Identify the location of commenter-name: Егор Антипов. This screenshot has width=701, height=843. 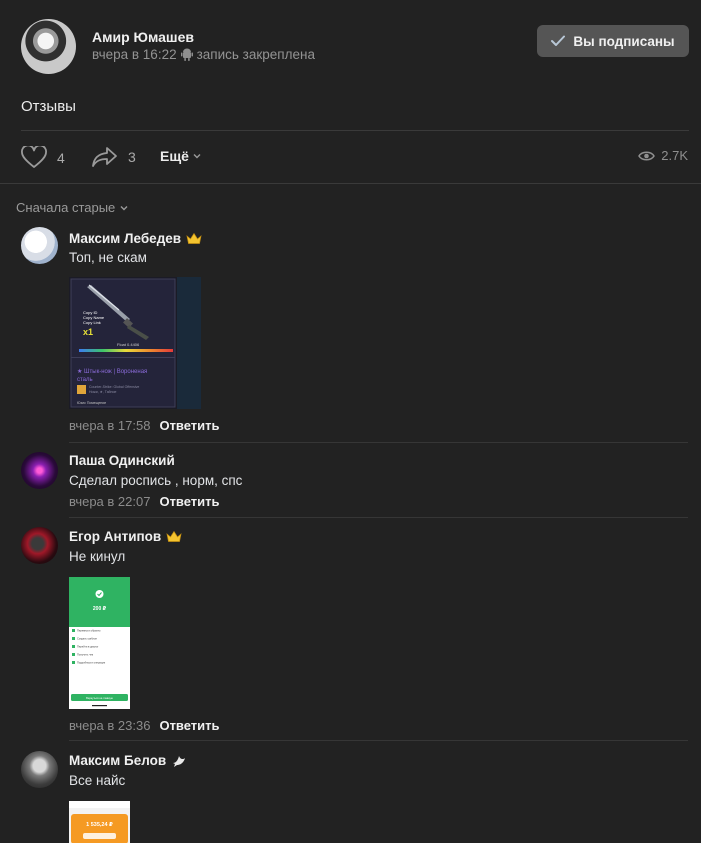
(115, 536).